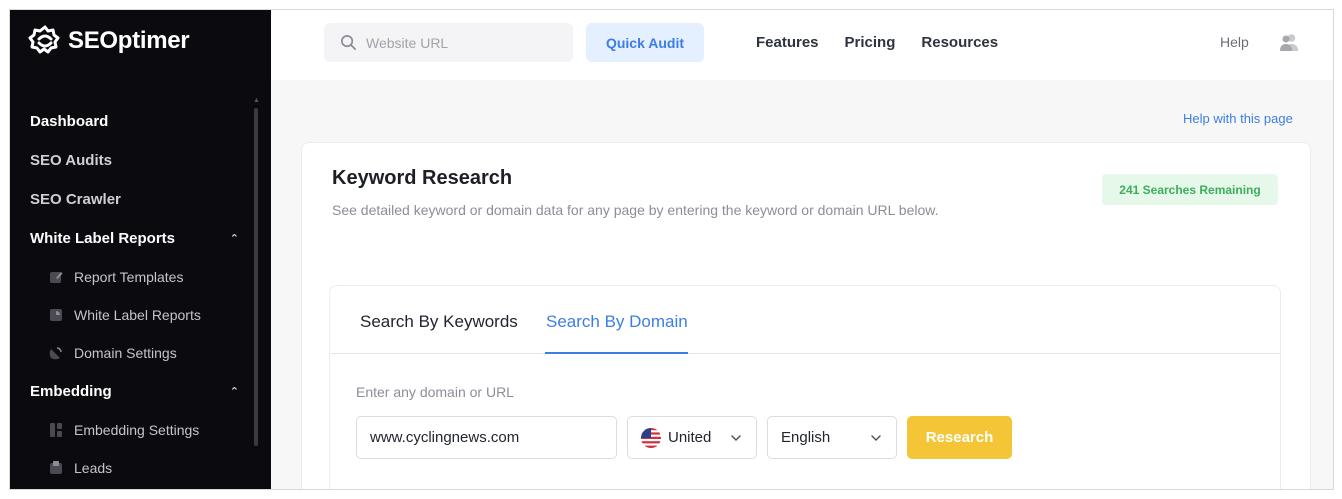  I want to click on search-tabs: Search By Keywords Search By Domain, so click(805, 320).